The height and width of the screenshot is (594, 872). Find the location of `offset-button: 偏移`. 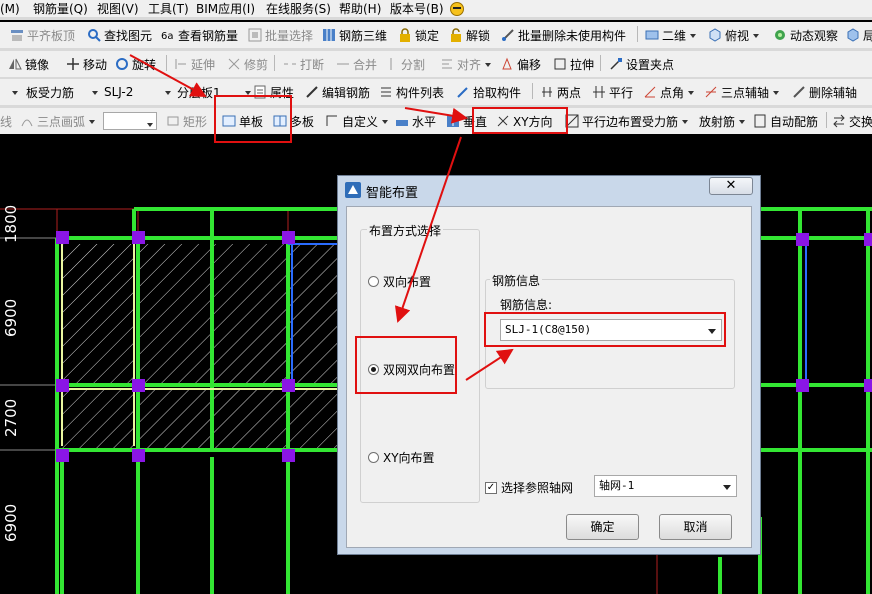

offset-button: 偏移 is located at coordinates (520, 64).